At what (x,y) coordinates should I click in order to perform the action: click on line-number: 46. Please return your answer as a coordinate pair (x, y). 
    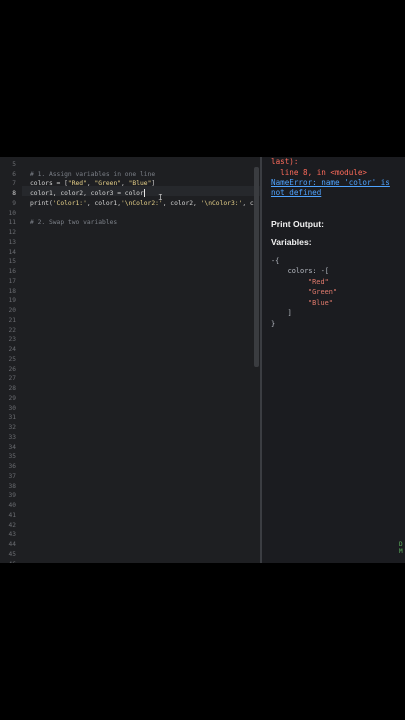
    Looking at the image, I should click on (8, 562).